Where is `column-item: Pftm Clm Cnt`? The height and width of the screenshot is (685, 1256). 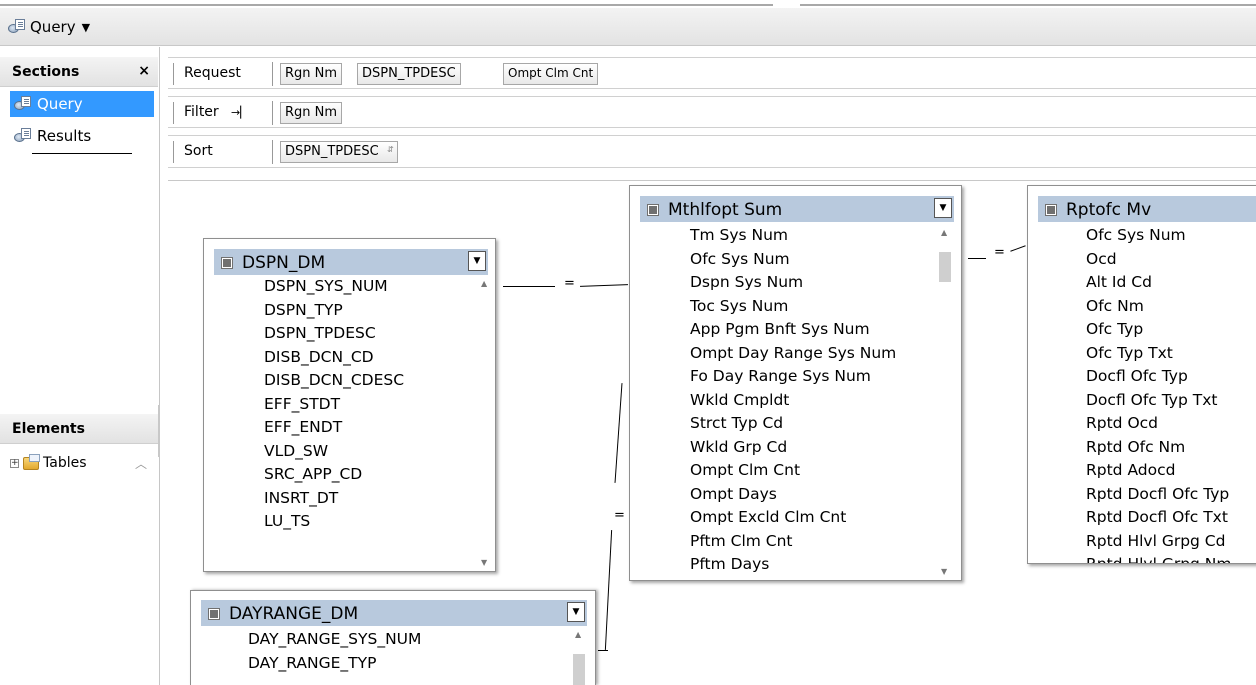 column-item: Pftm Clm Cnt is located at coordinates (812, 544).